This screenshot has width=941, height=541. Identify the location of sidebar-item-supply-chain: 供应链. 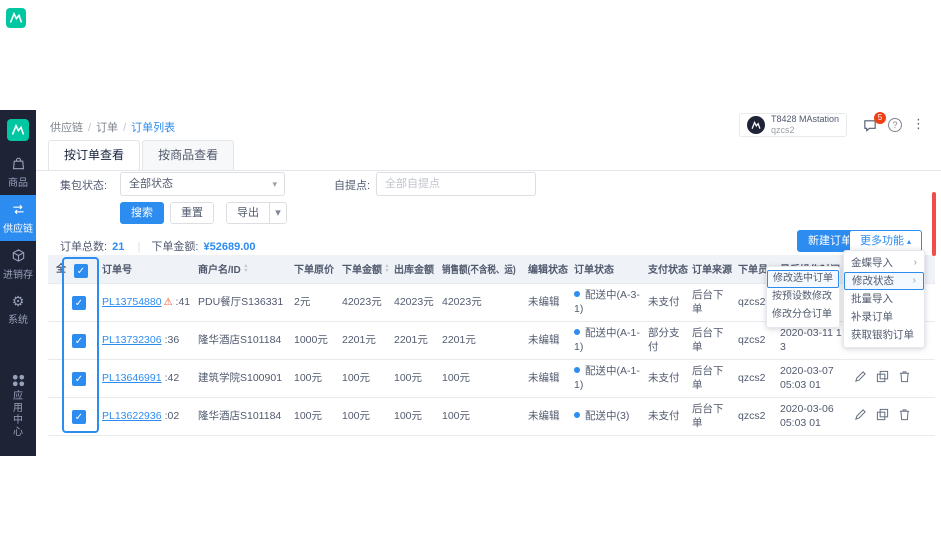
(18, 218).